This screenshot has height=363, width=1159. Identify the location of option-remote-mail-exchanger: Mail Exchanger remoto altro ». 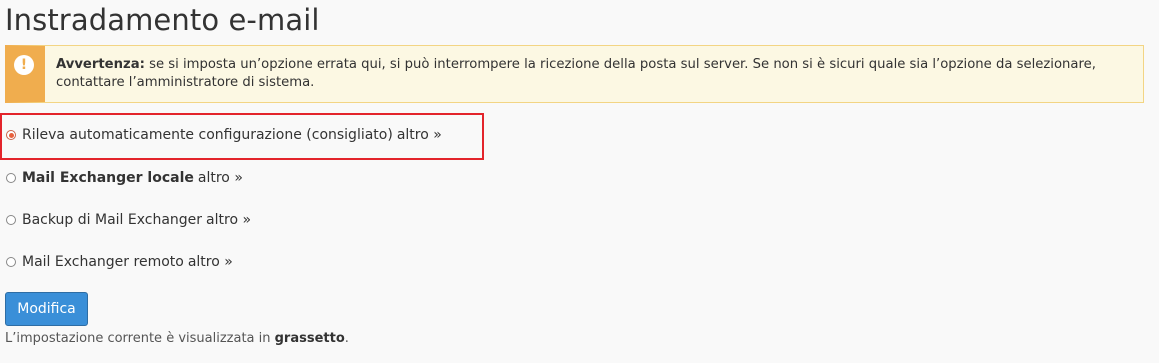
(119, 262).